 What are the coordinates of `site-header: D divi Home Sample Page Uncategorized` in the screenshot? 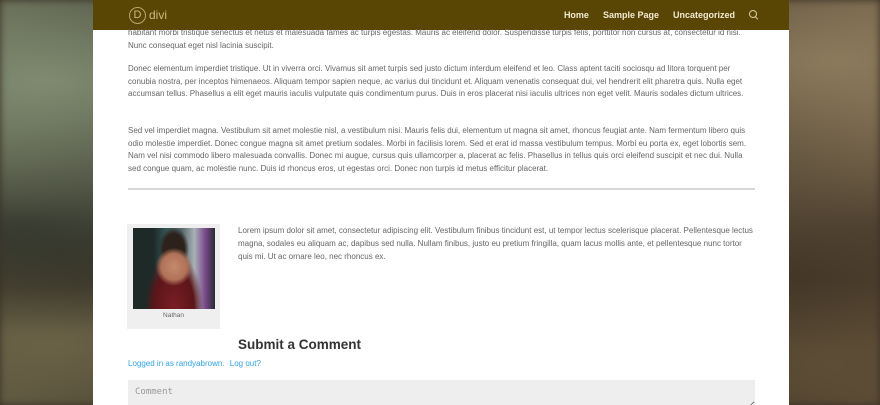 It's located at (441, 15).